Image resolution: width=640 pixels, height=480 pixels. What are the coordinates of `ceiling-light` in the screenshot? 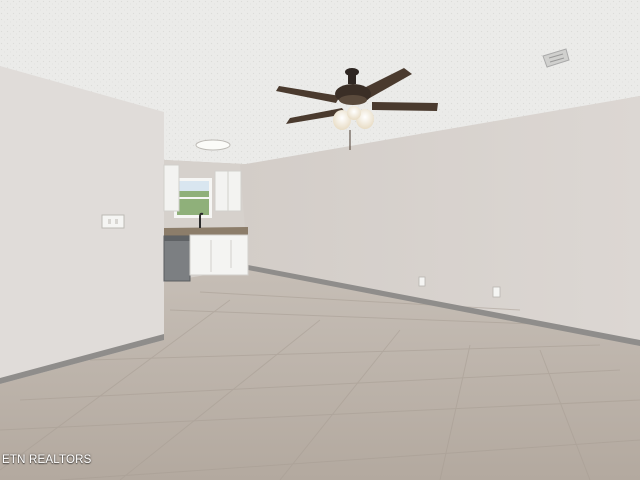 It's located at (213, 145).